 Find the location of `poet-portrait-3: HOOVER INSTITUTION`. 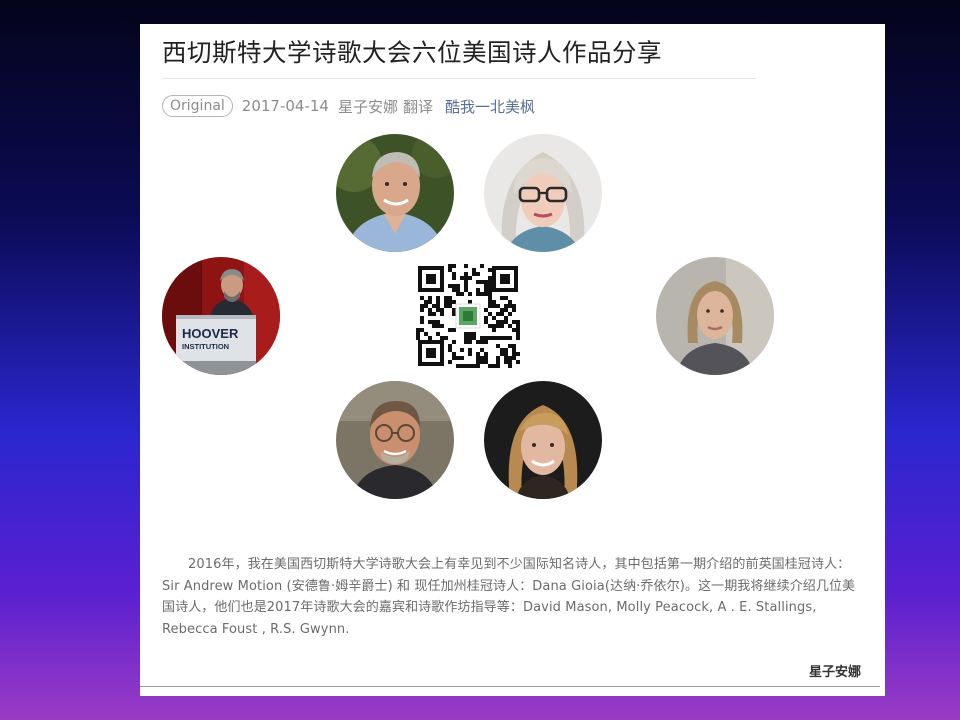

poet-portrait-3: HOOVER INSTITUTION is located at coordinates (221, 316).